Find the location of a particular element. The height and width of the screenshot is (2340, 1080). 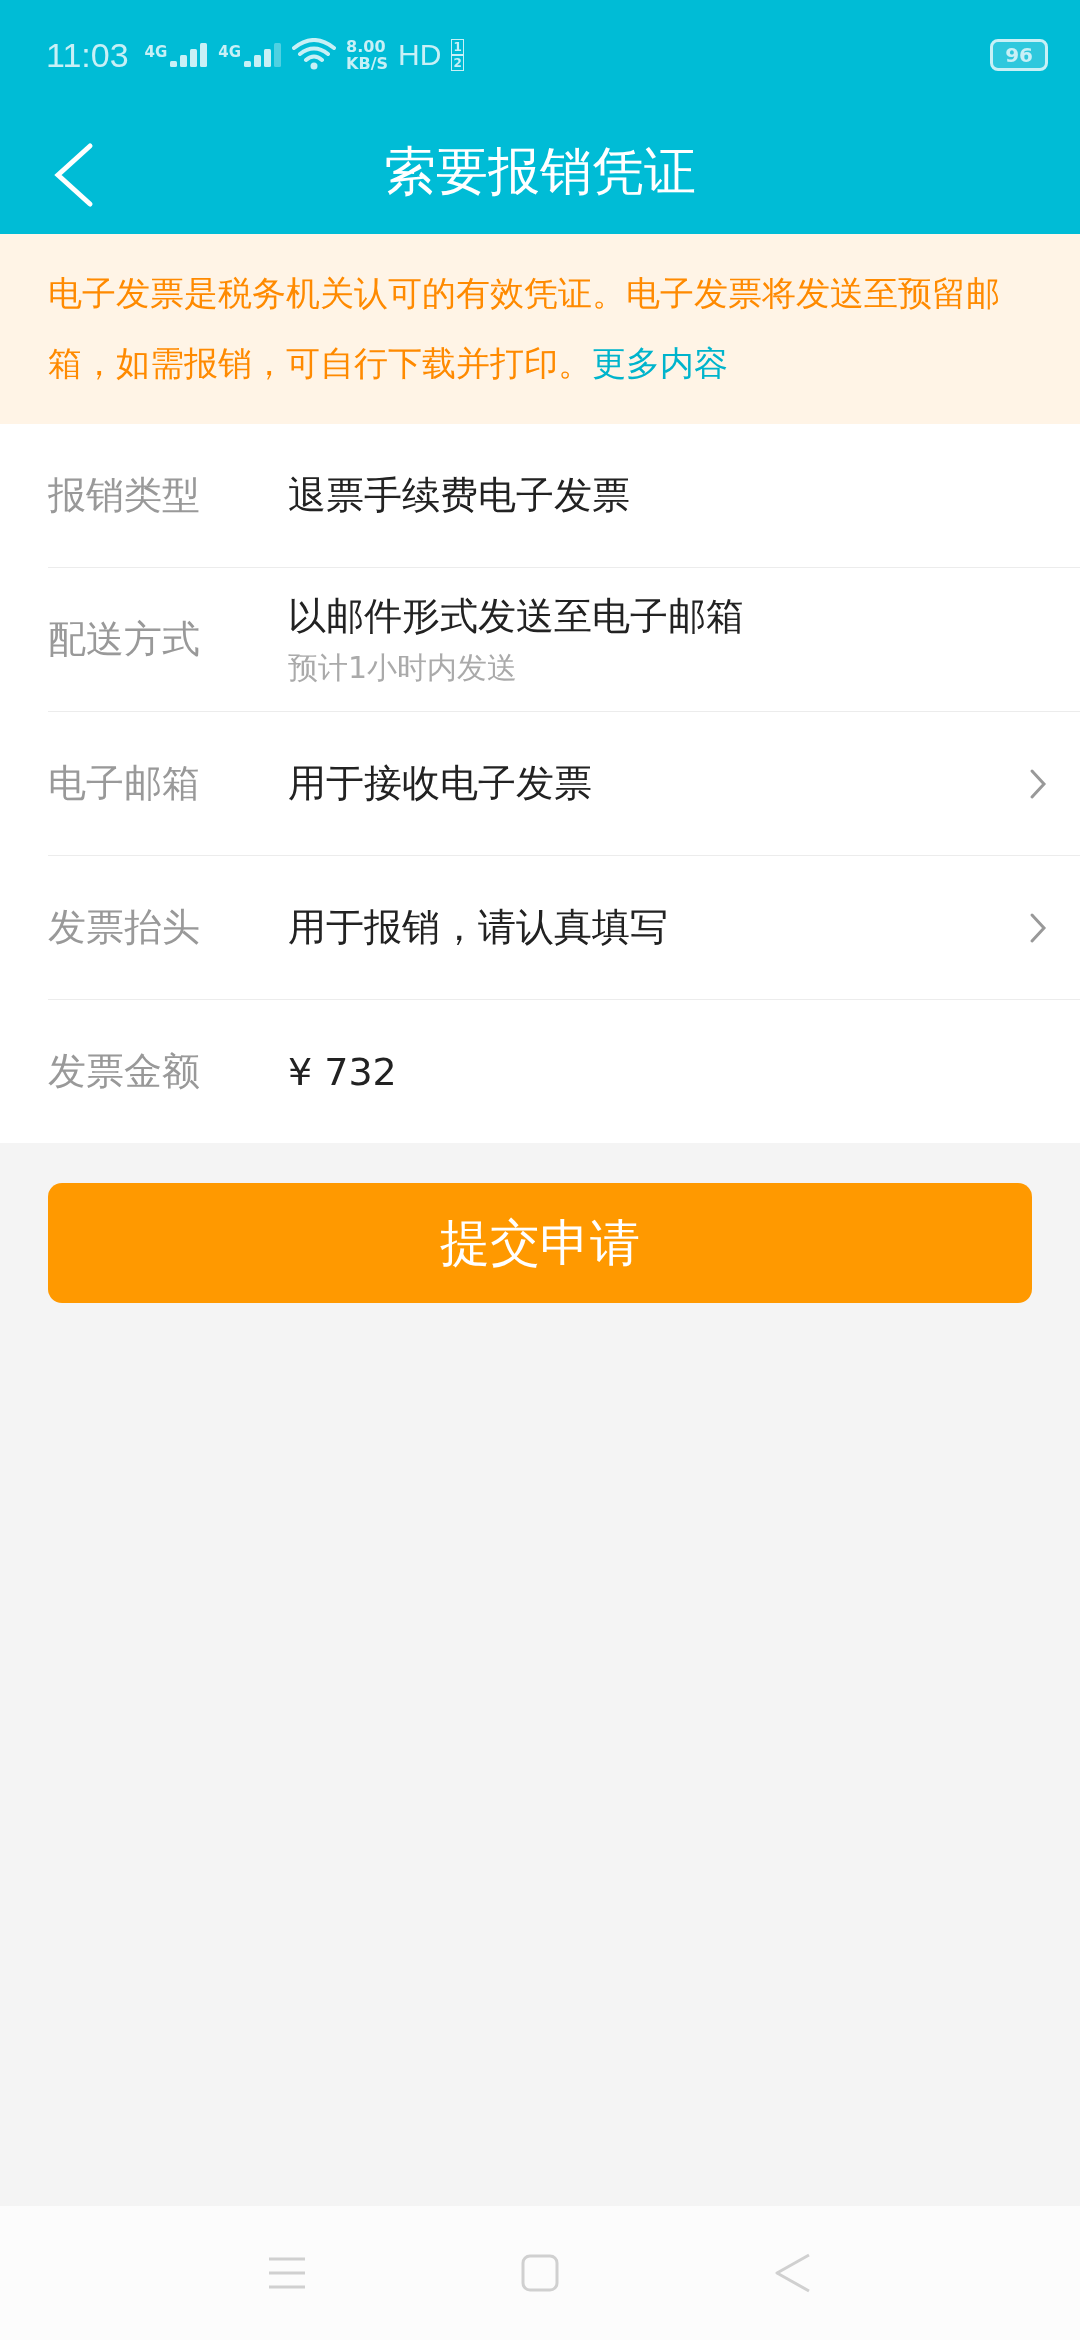

field-label: 报销类型 is located at coordinates (124, 495).